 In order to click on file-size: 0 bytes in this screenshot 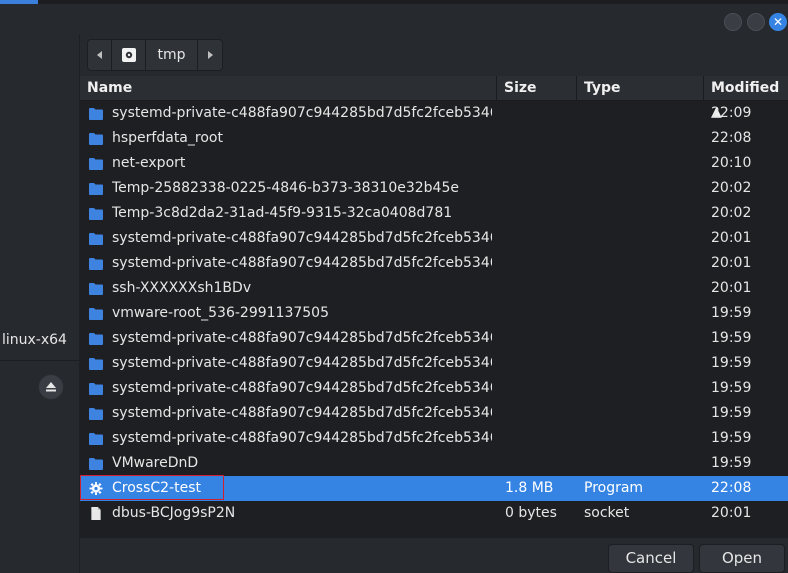, I will do `click(531, 513)`.